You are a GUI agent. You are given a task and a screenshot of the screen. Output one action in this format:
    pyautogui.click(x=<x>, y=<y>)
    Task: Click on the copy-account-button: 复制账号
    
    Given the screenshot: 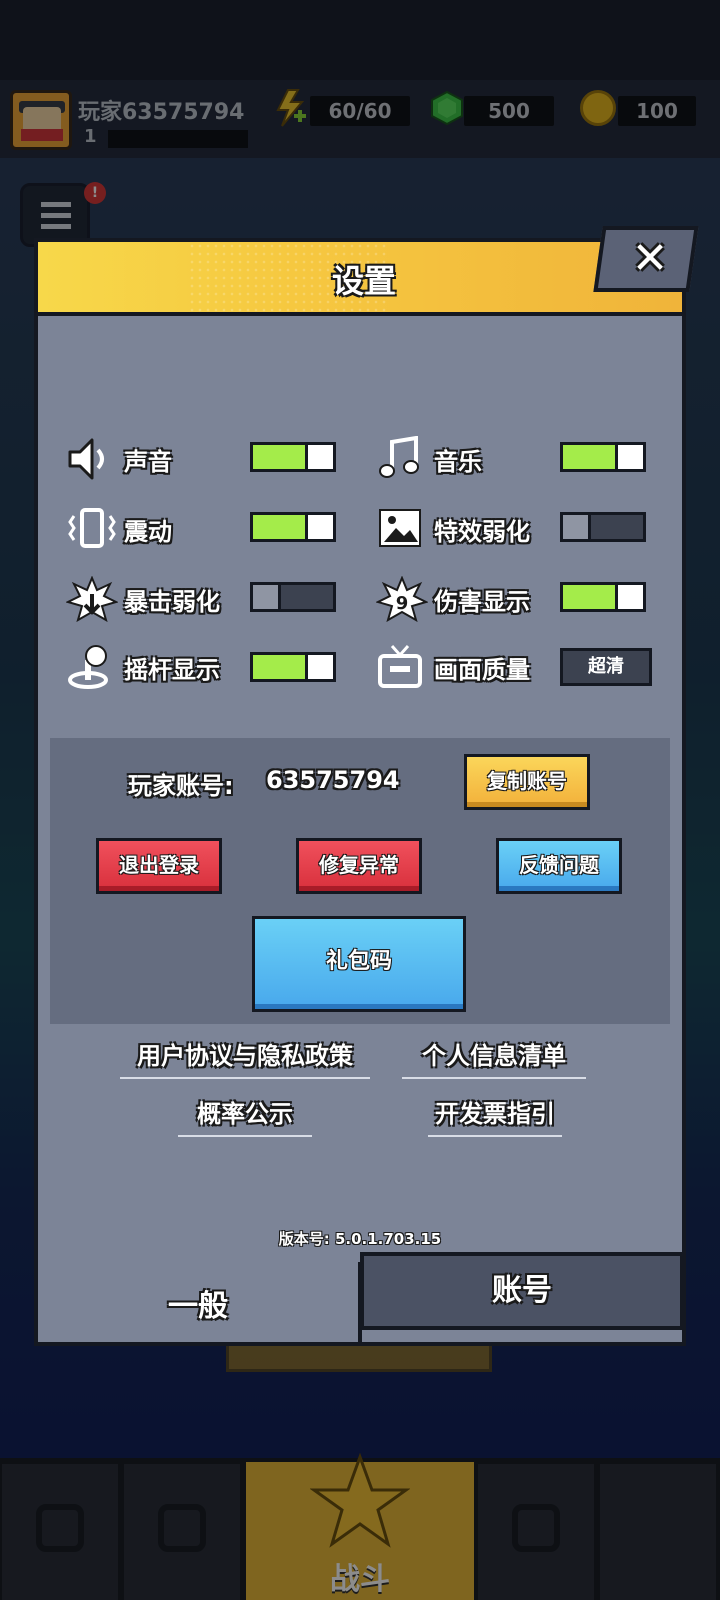 What is the action you would take?
    pyautogui.click(x=527, y=782)
    